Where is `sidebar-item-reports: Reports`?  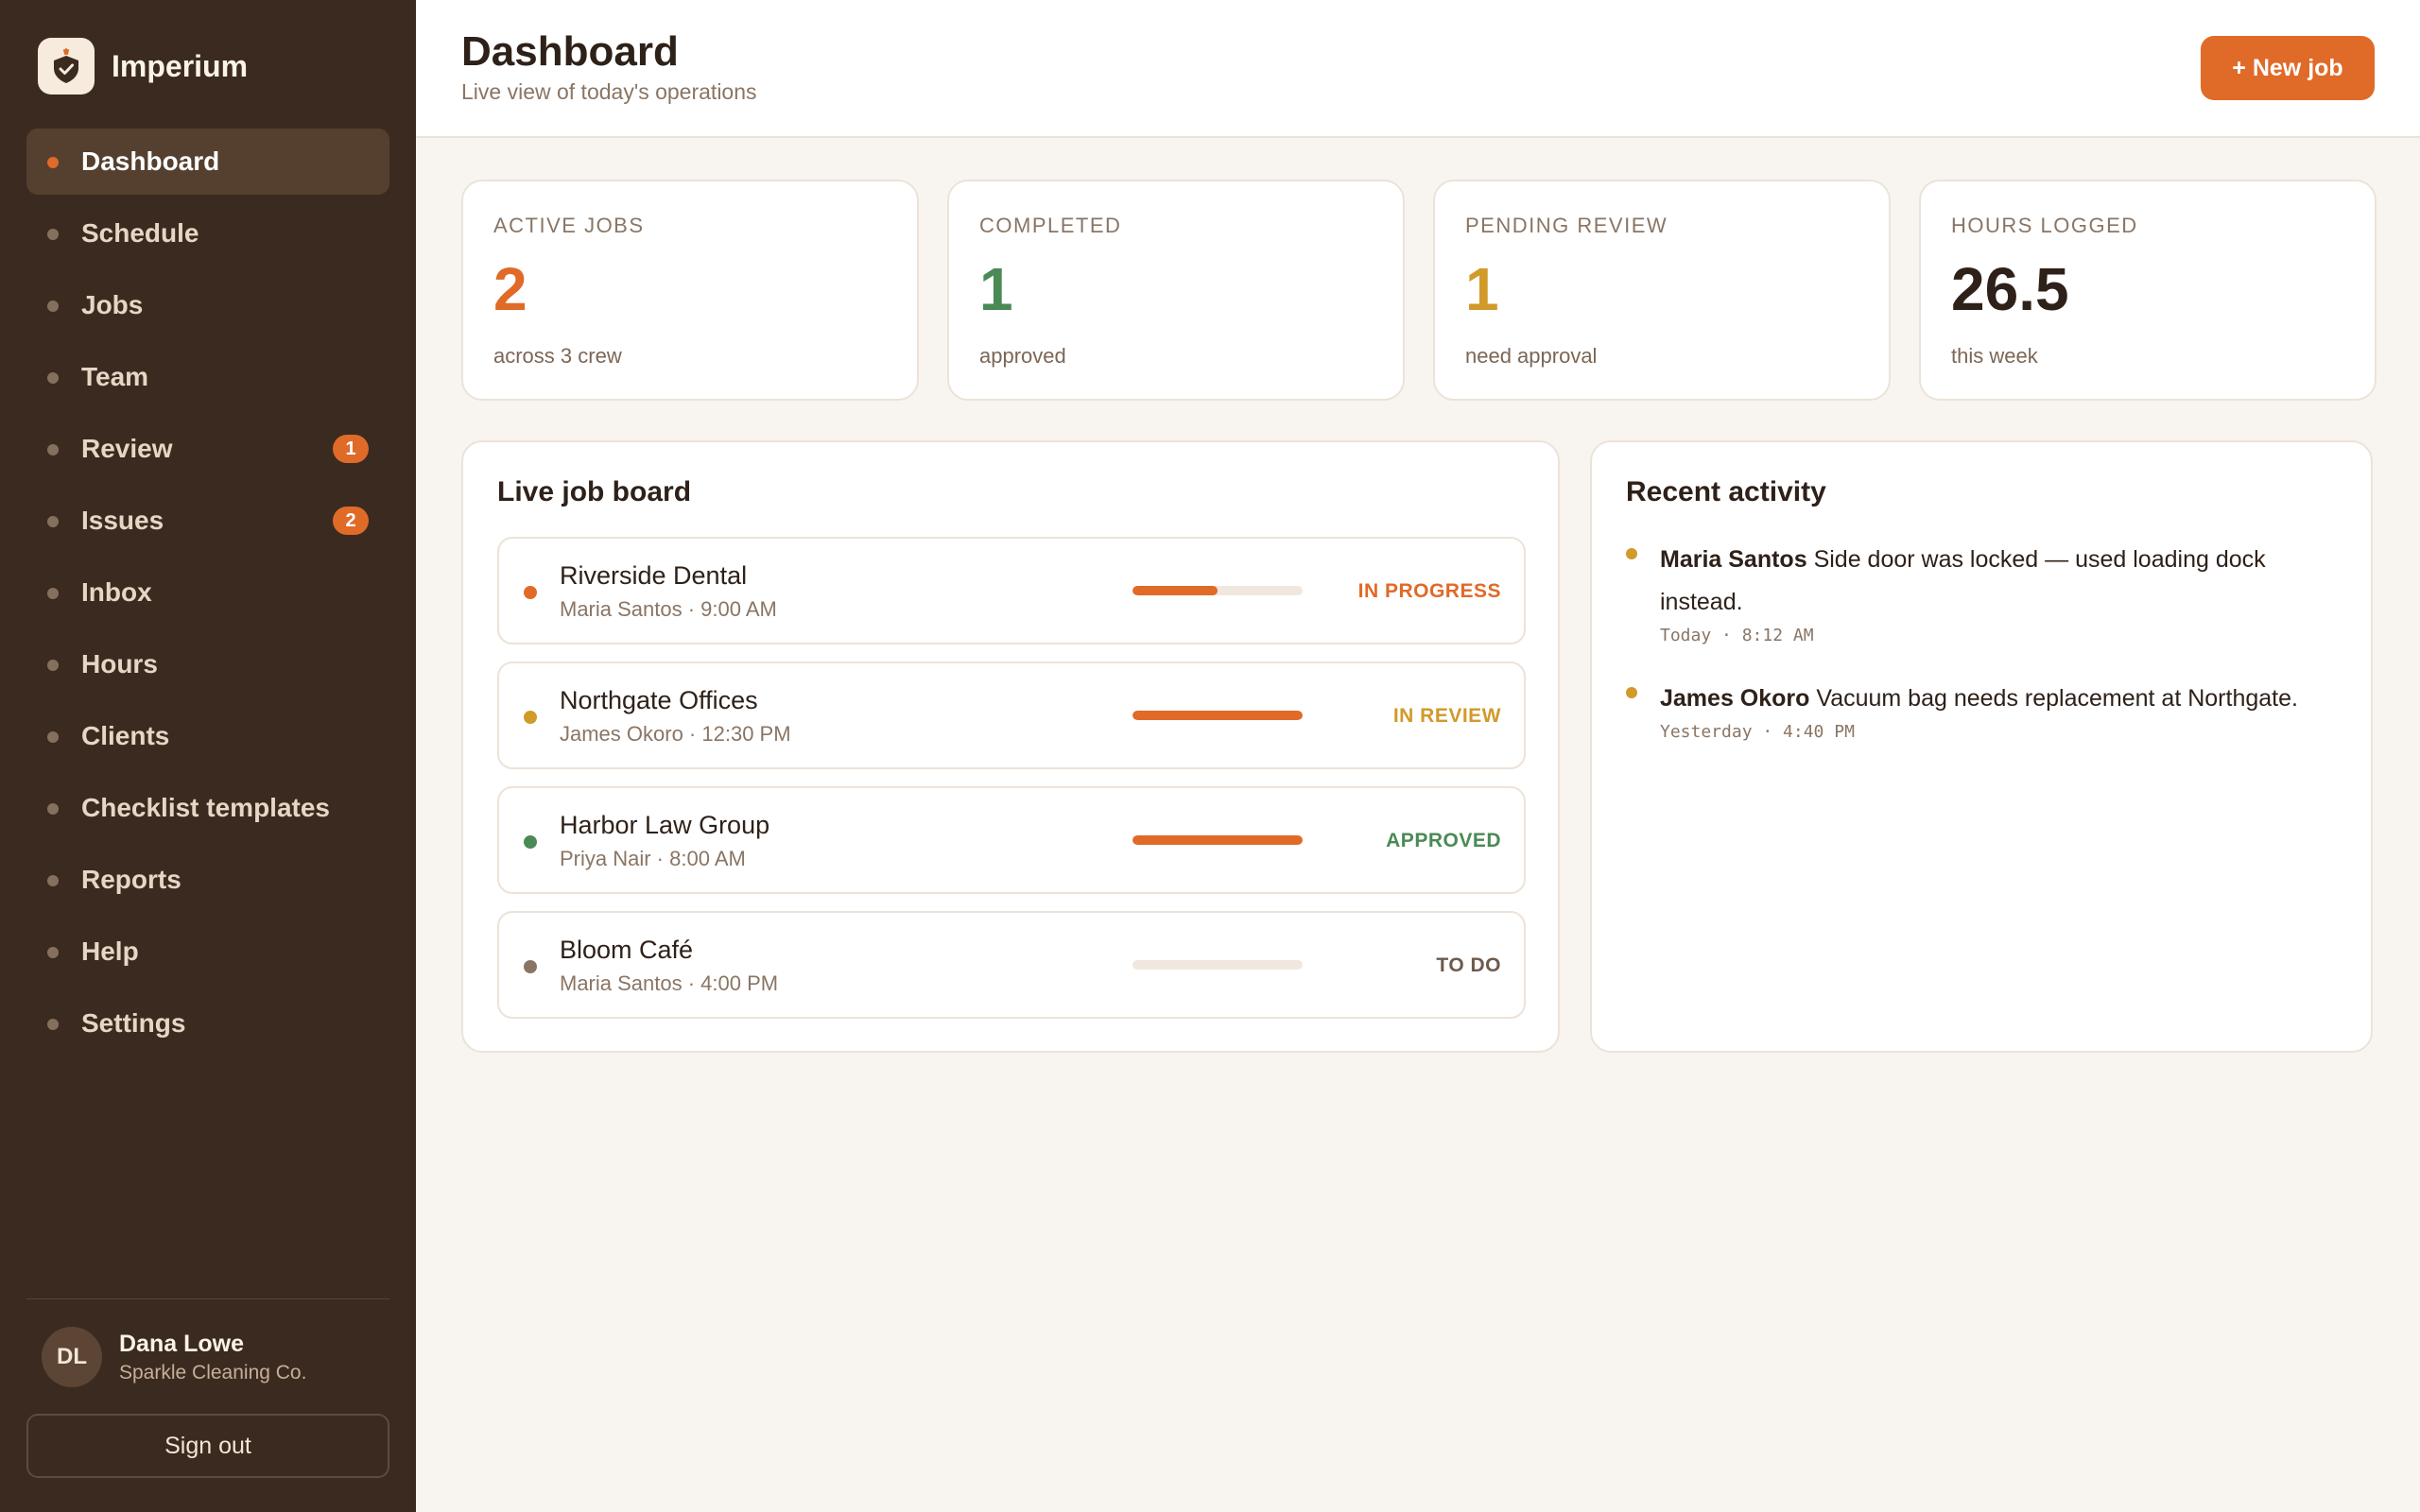
sidebar-item-reports: Reports is located at coordinates (207, 880).